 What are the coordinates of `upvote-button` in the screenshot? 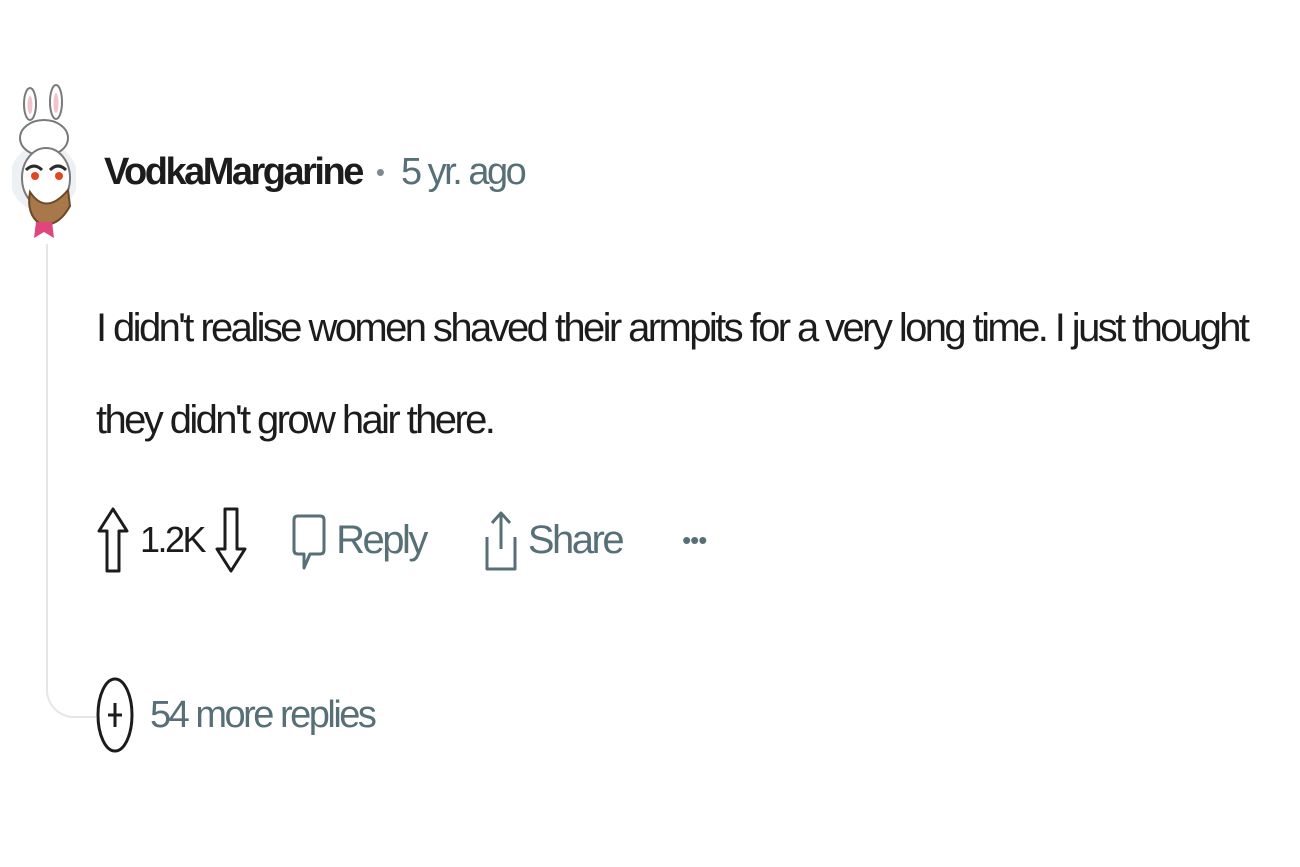 It's located at (113, 540).